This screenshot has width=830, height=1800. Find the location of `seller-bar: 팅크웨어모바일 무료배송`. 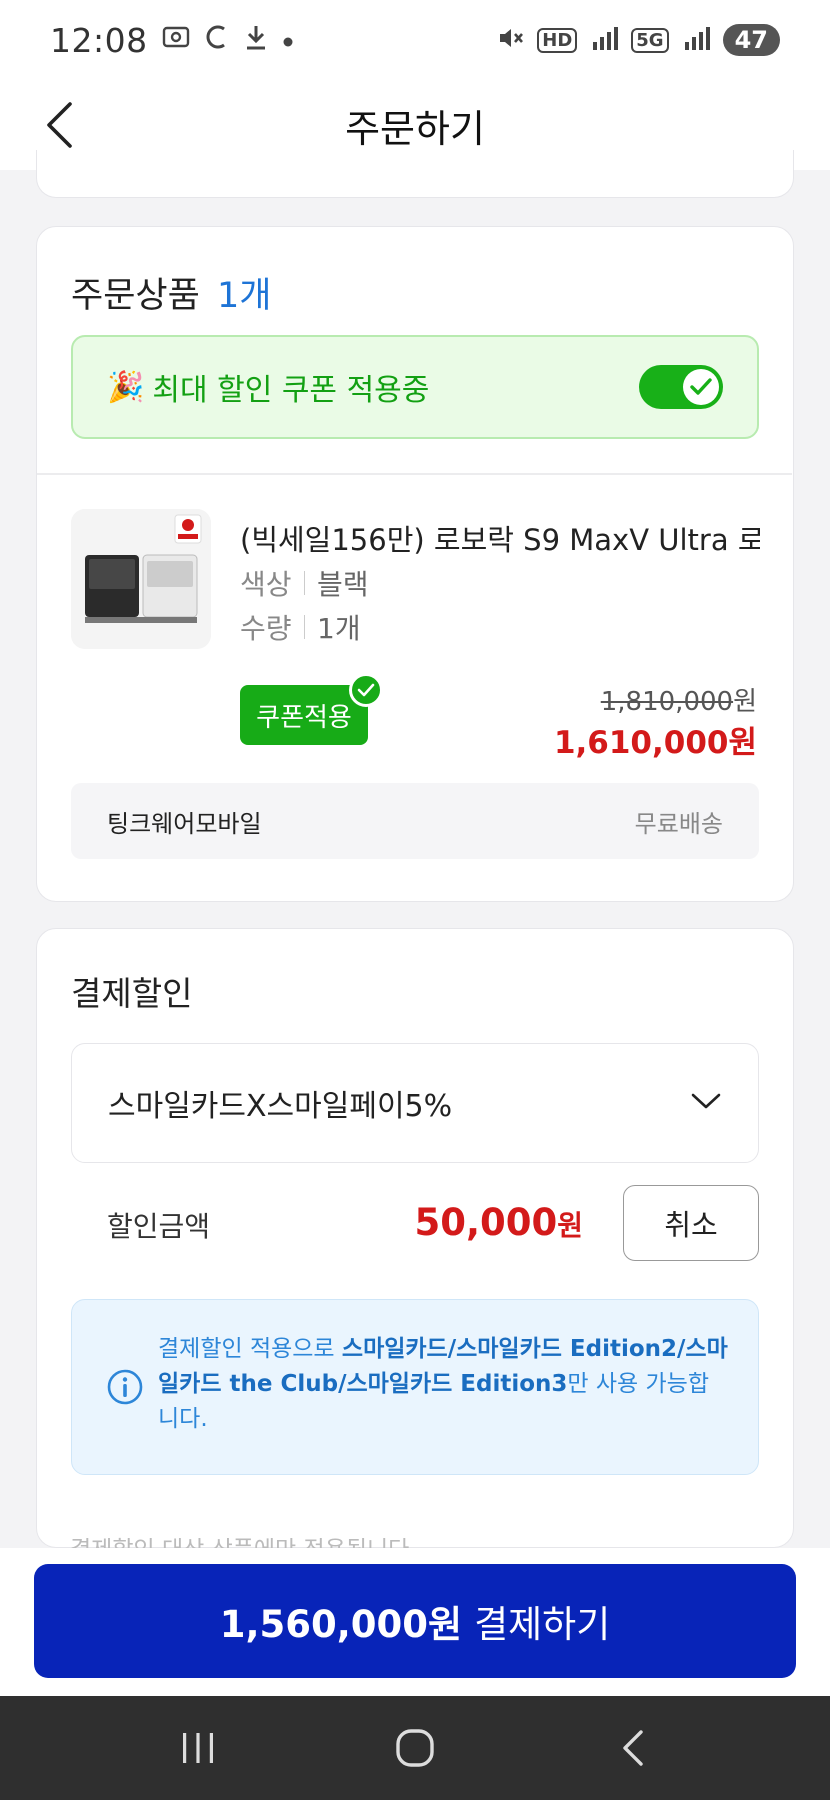

seller-bar: 팅크웨어모바일 무료배송 is located at coordinates (415, 821).